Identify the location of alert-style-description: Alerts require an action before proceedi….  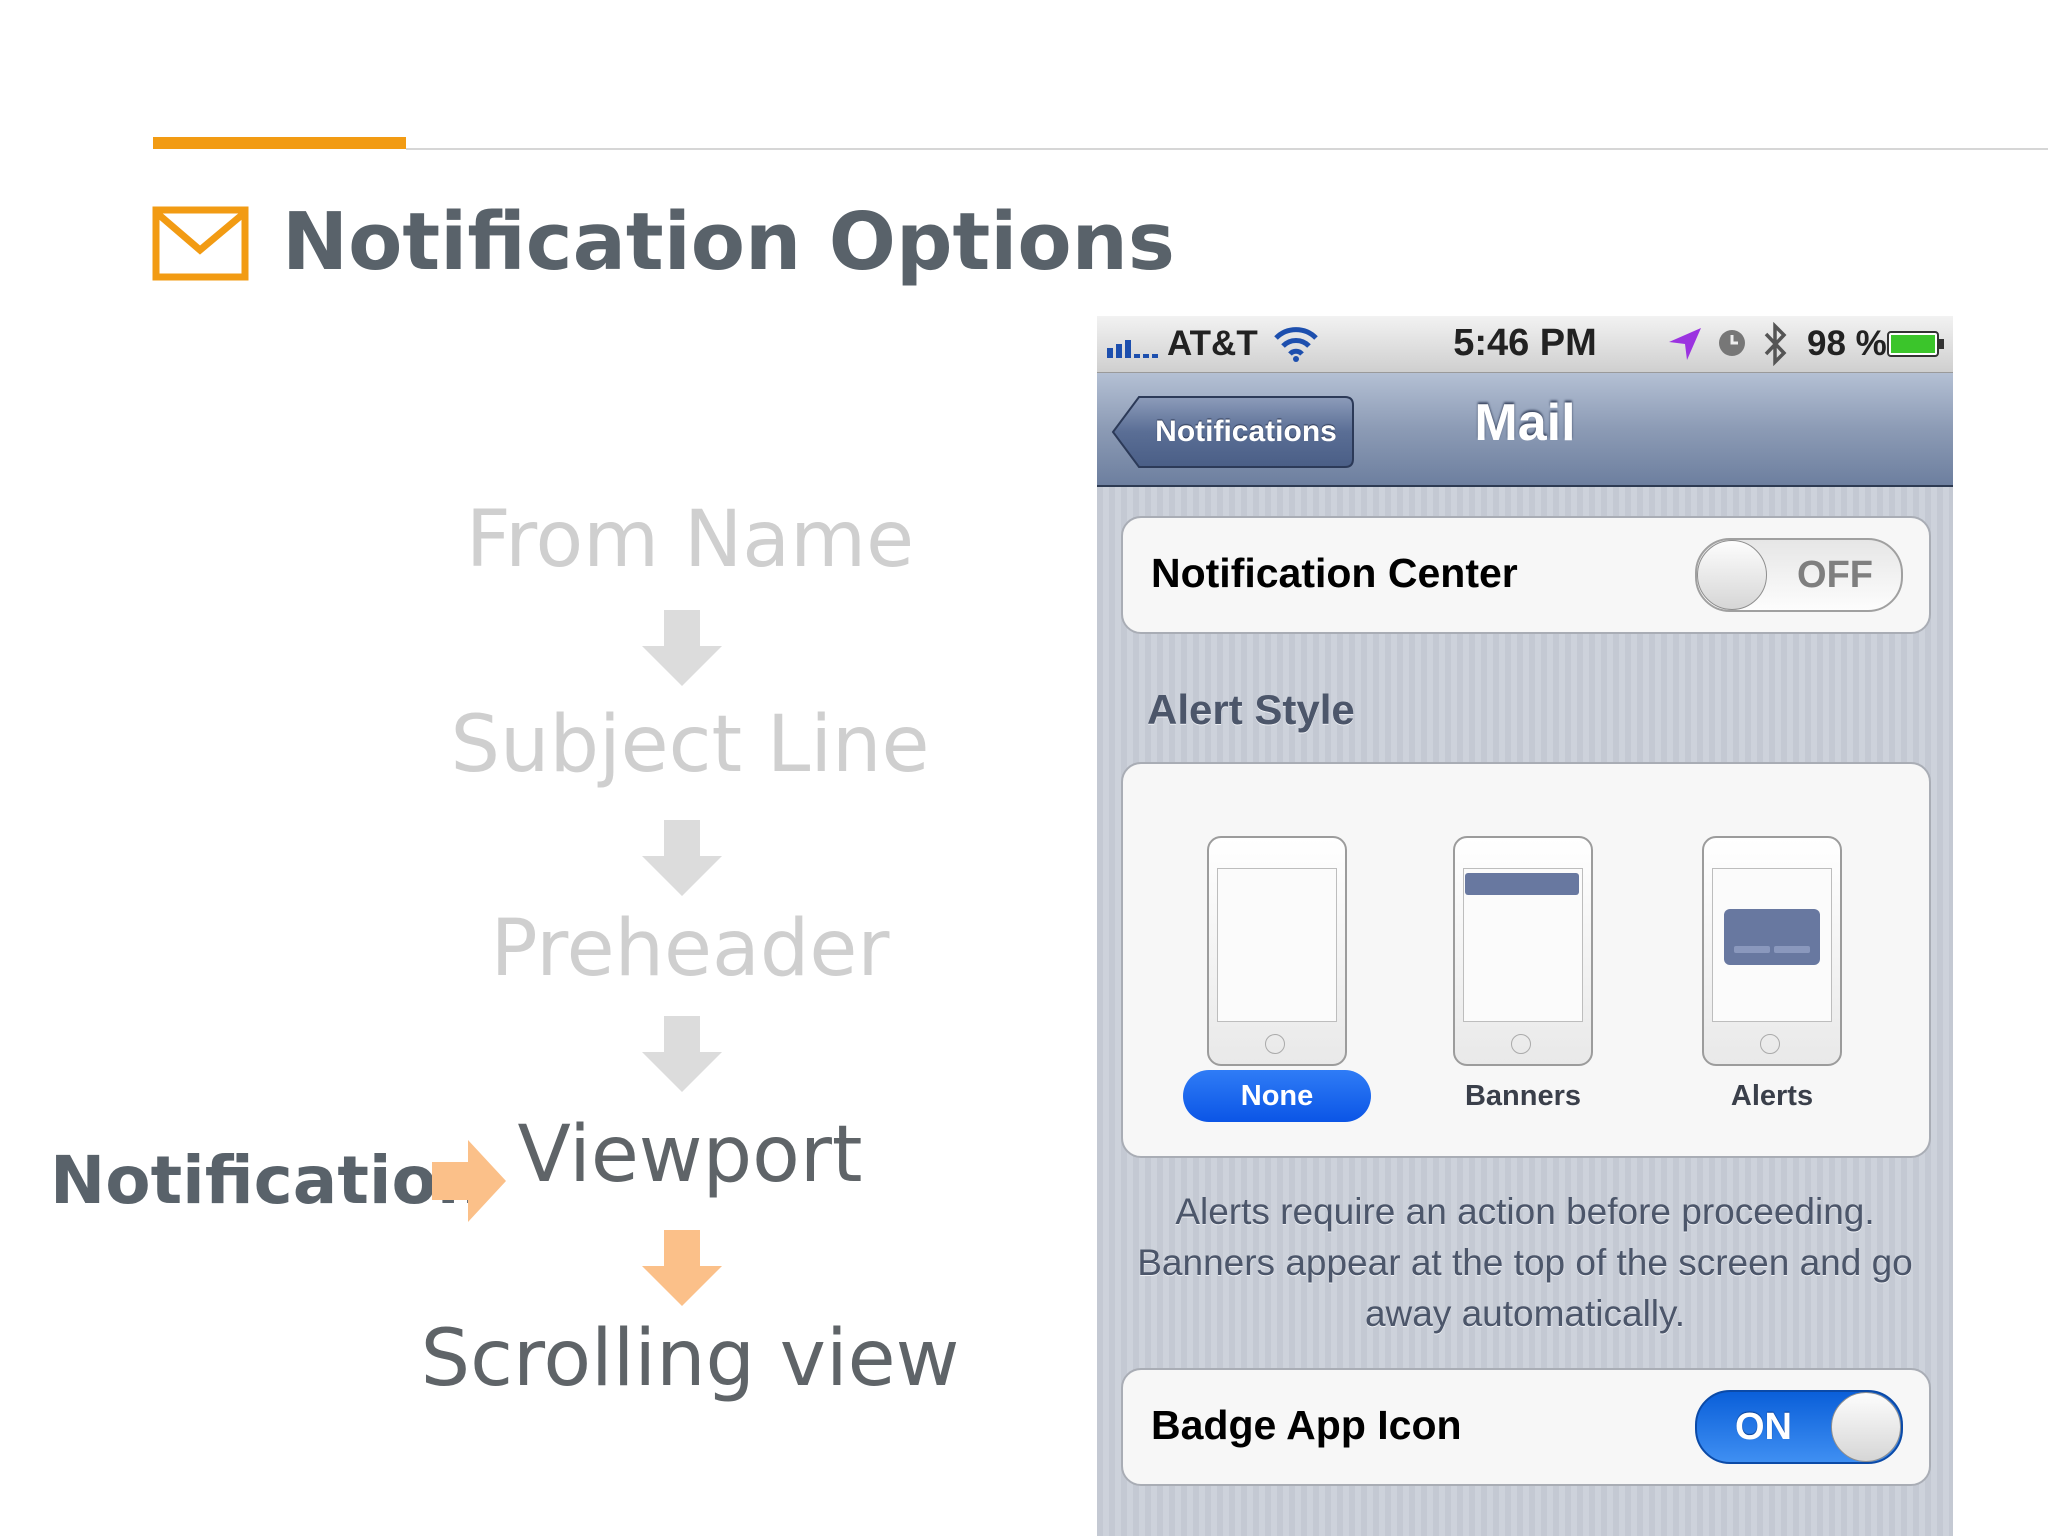
(1525, 1262).